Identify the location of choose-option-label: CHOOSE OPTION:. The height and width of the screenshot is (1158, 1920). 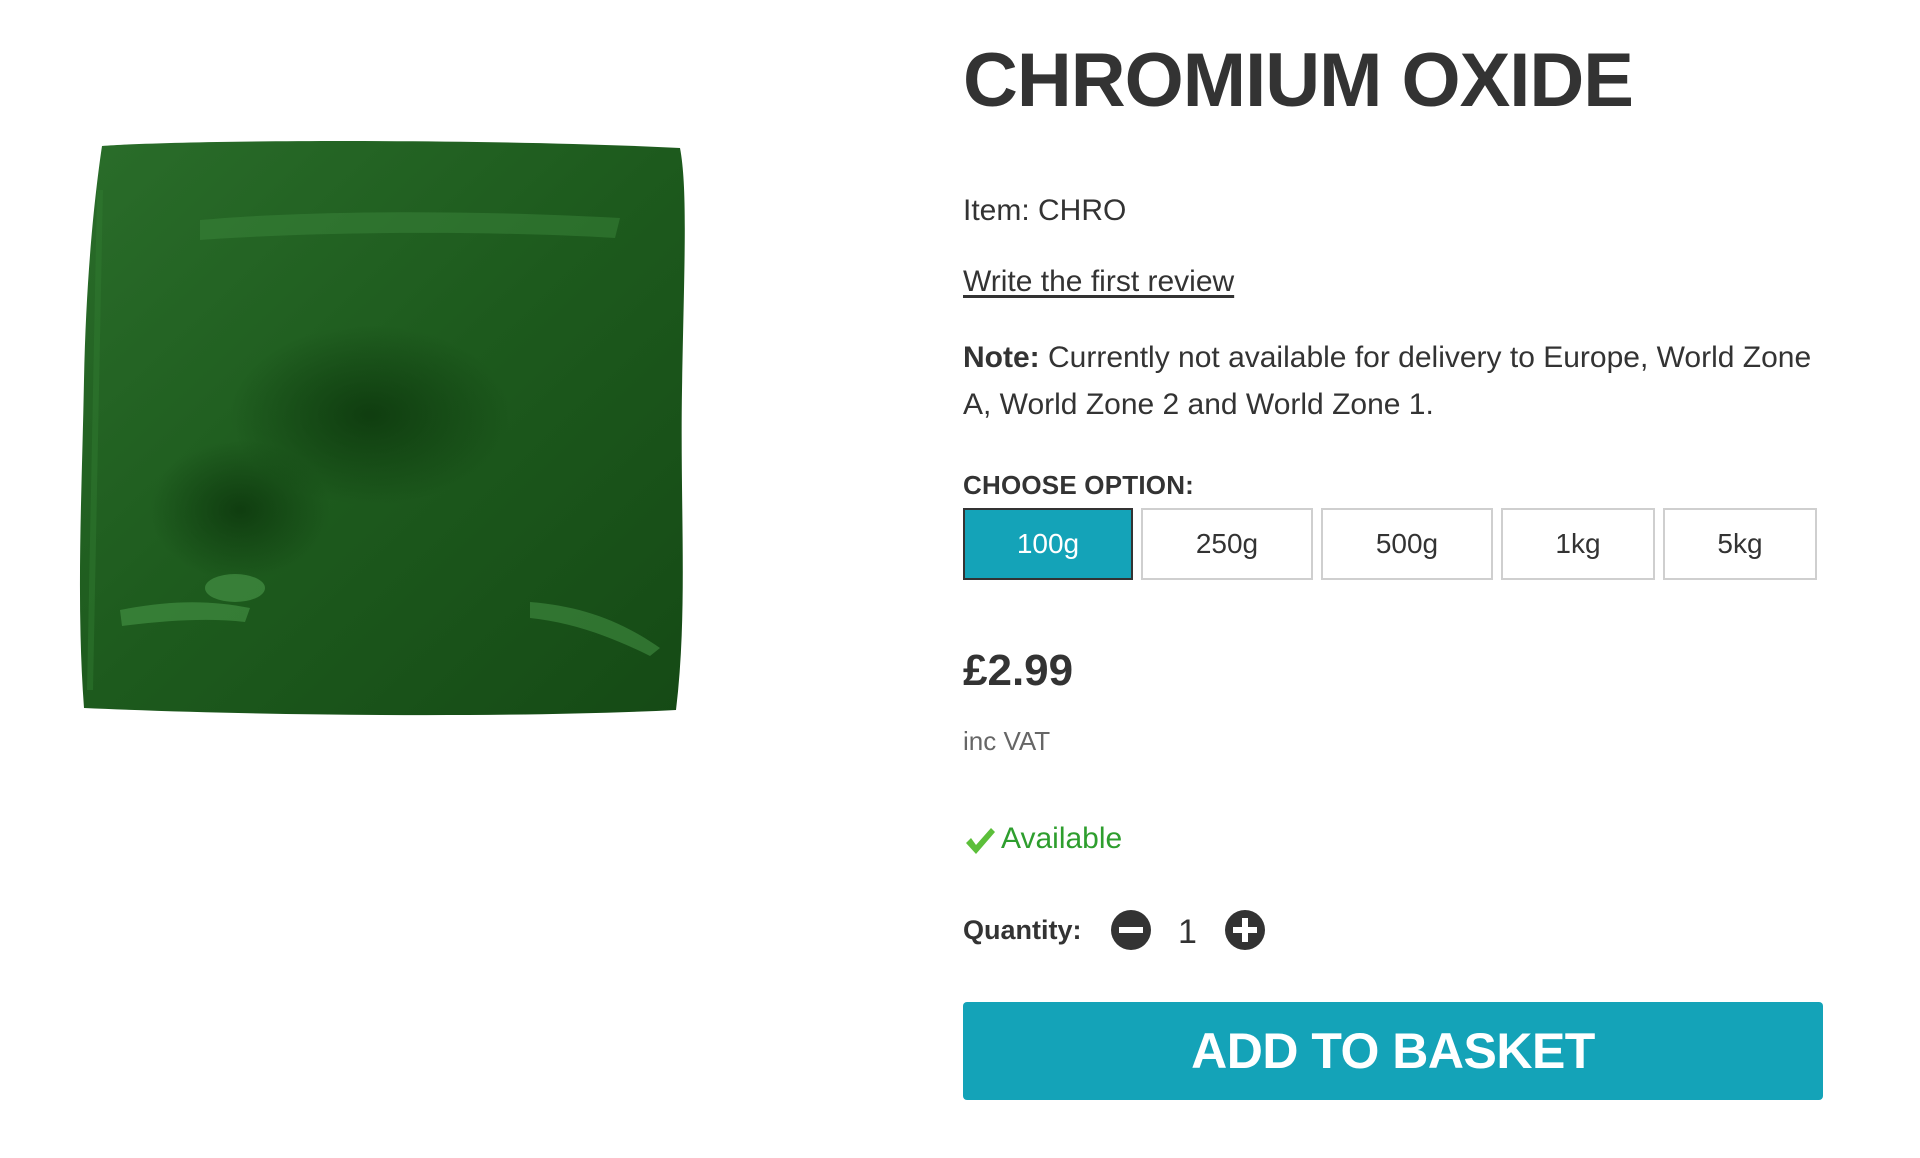
(1079, 485).